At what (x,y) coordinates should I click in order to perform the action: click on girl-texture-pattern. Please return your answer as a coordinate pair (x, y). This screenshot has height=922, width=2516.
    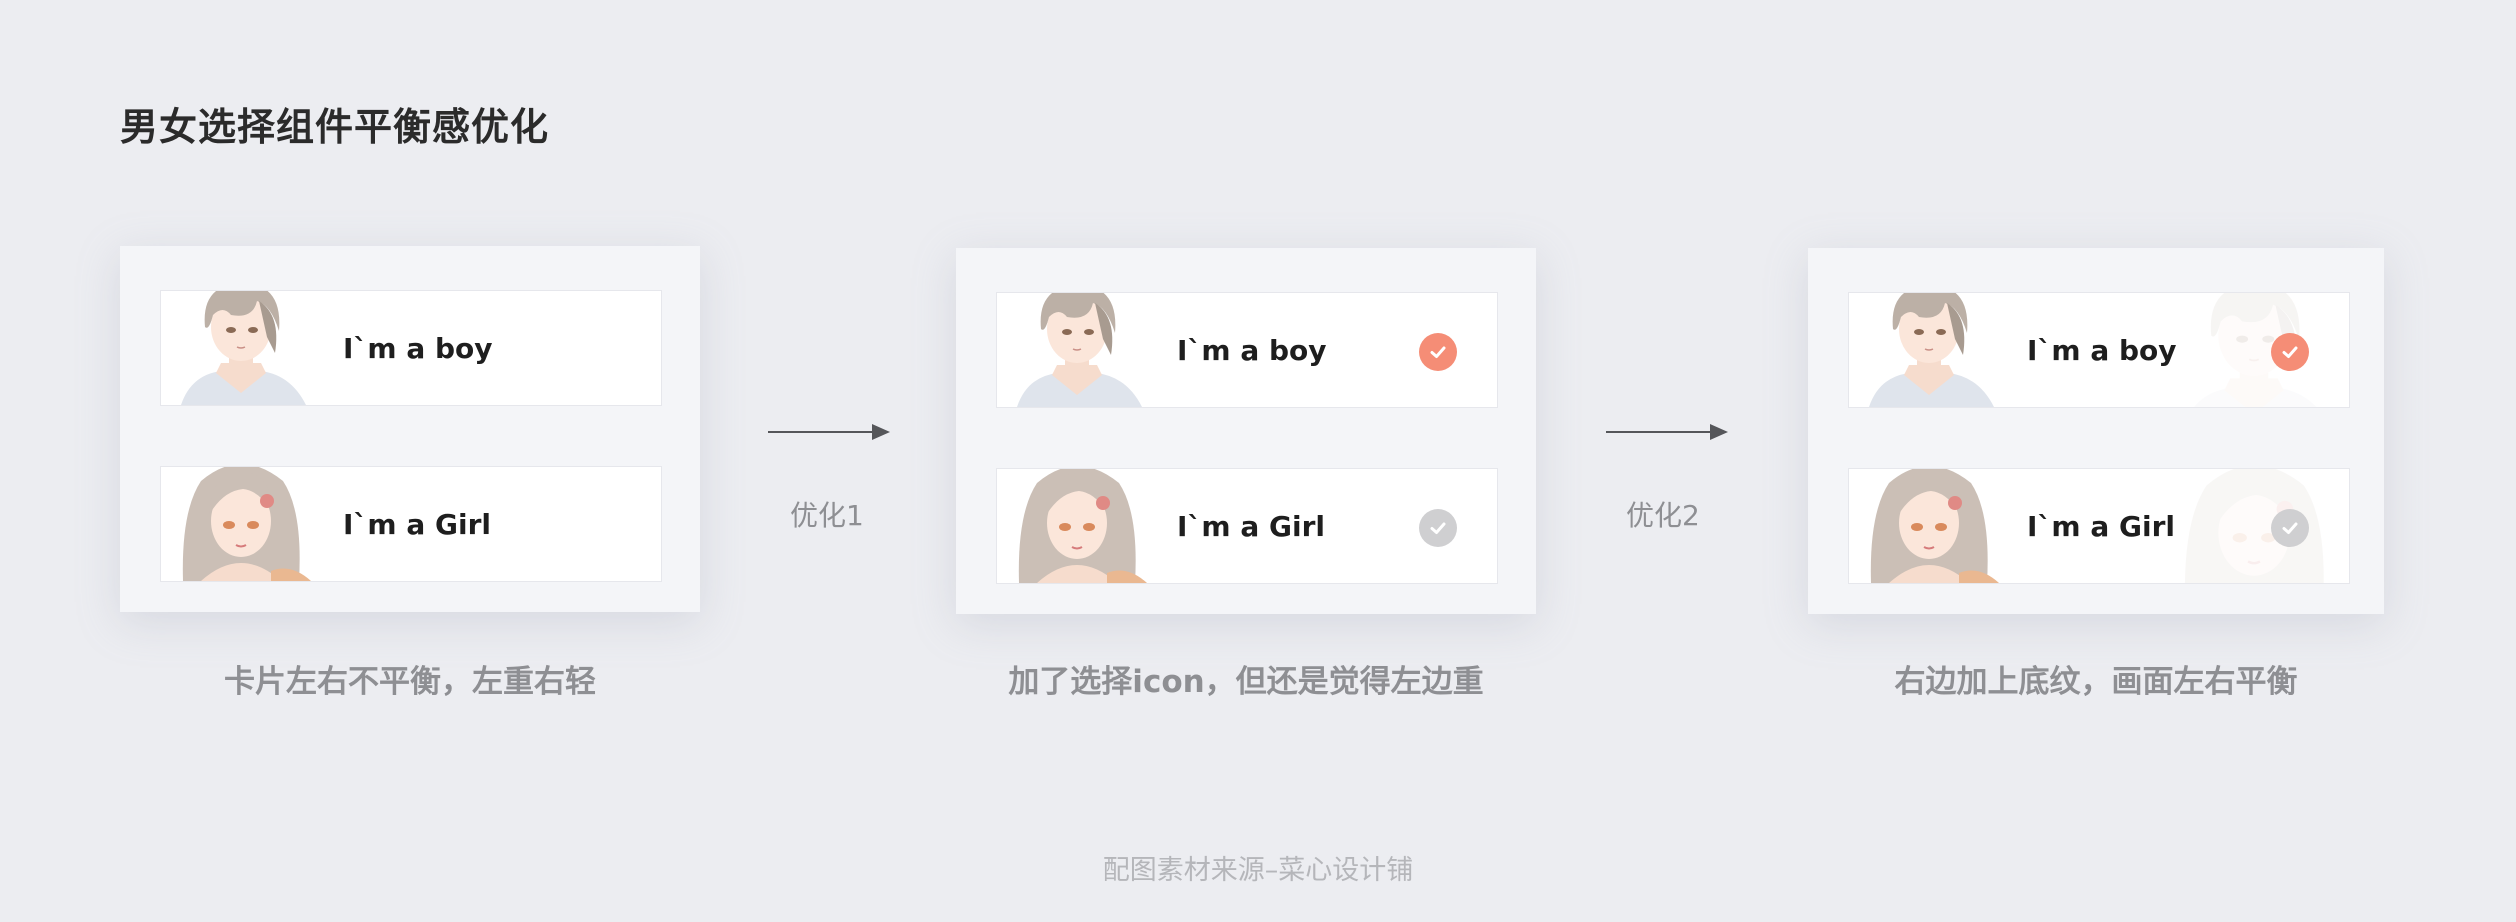
    Looking at the image, I should click on (2254, 526).